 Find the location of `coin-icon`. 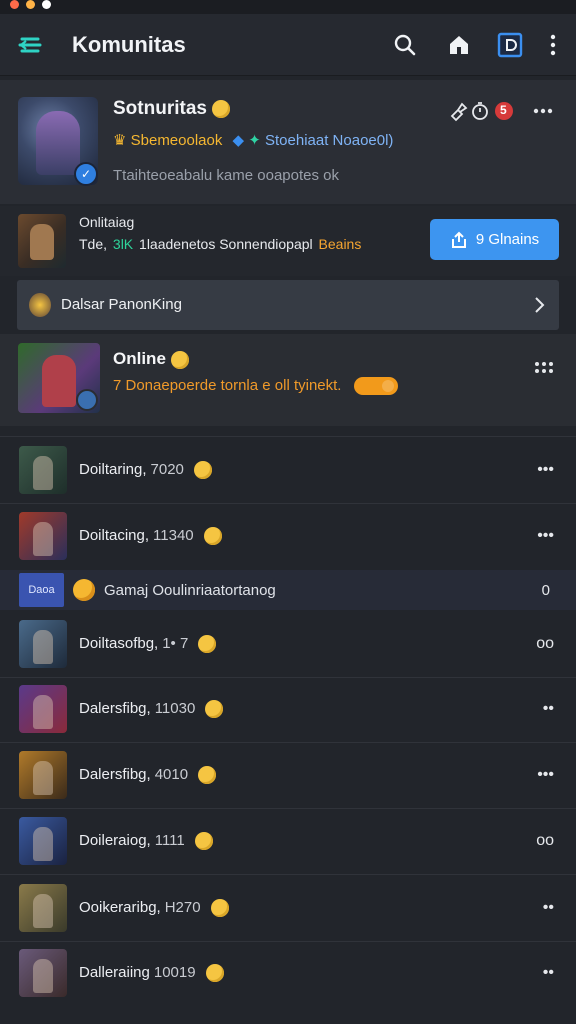

coin-icon is located at coordinates (84, 590).